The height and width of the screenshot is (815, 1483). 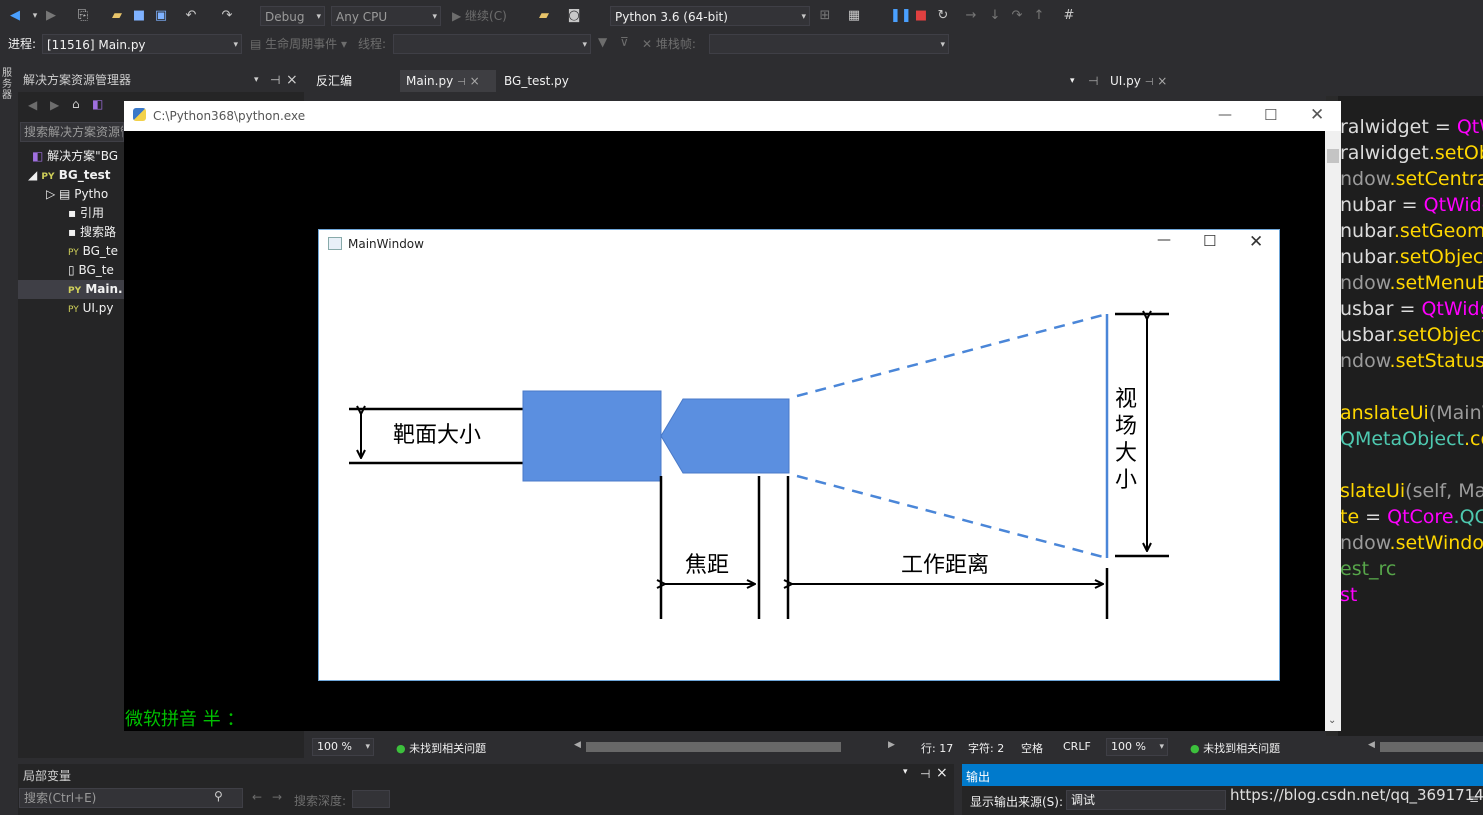 I want to click on code-line: usbar.setObjectN, so click(x=1411, y=335).